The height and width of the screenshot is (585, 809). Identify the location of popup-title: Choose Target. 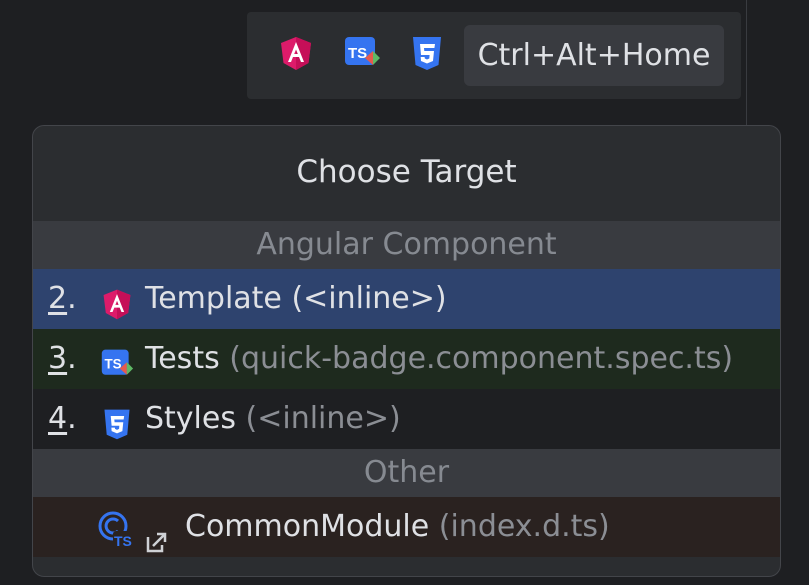
(406, 172).